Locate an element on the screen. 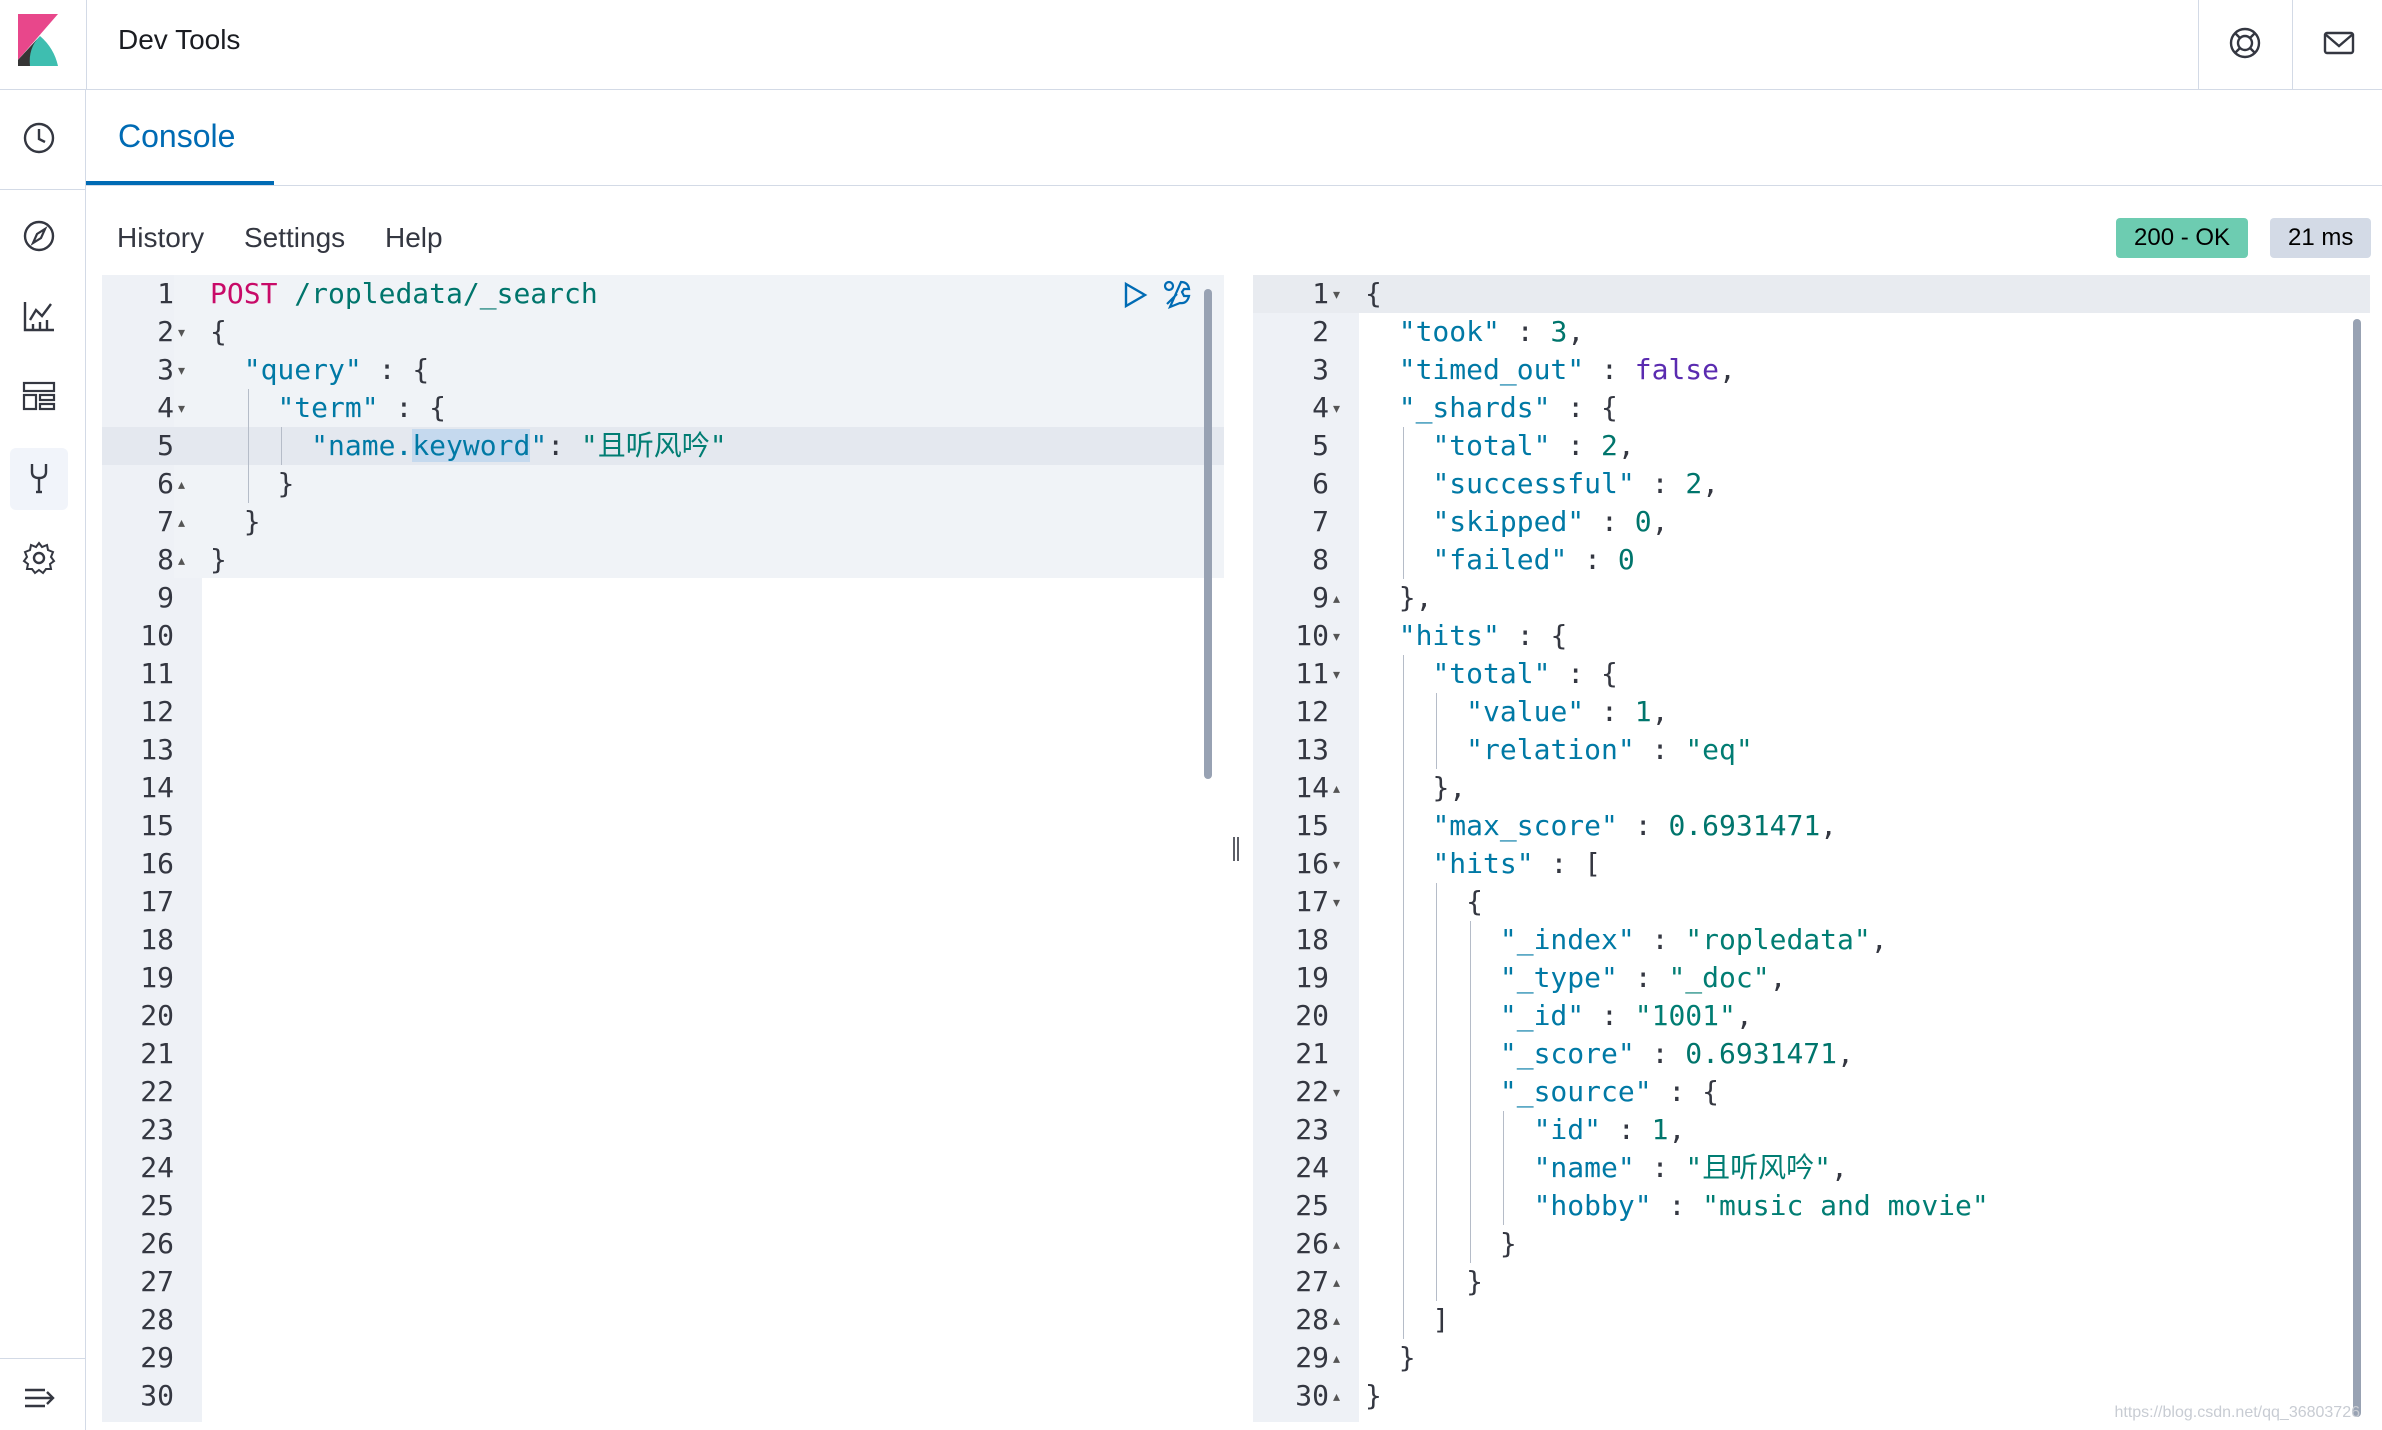  line-number: 28 is located at coordinates (1312, 1319).